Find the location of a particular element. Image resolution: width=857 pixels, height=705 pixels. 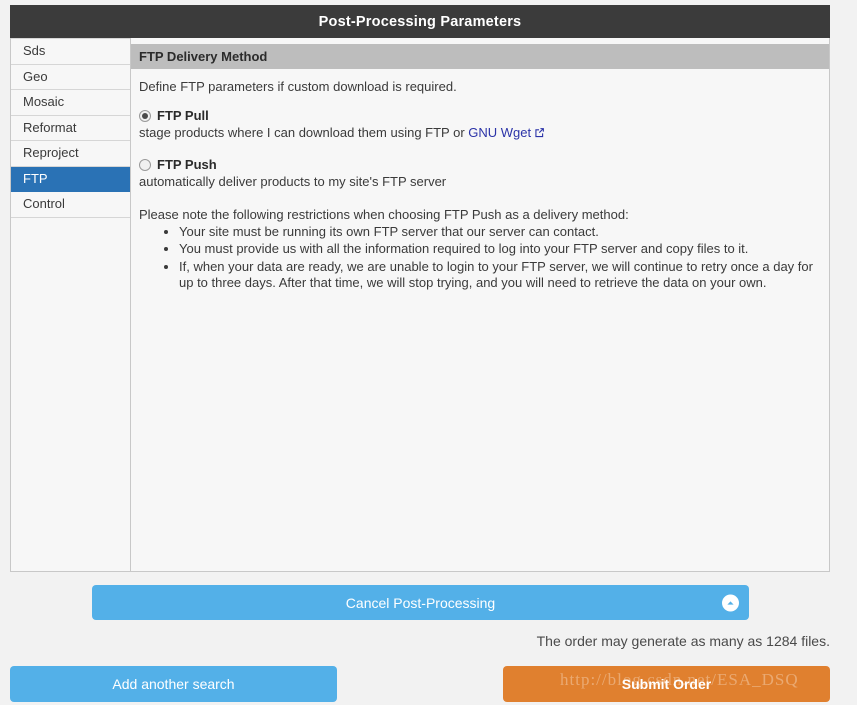

section-title: FTP Delivery Method is located at coordinates (480, 56).